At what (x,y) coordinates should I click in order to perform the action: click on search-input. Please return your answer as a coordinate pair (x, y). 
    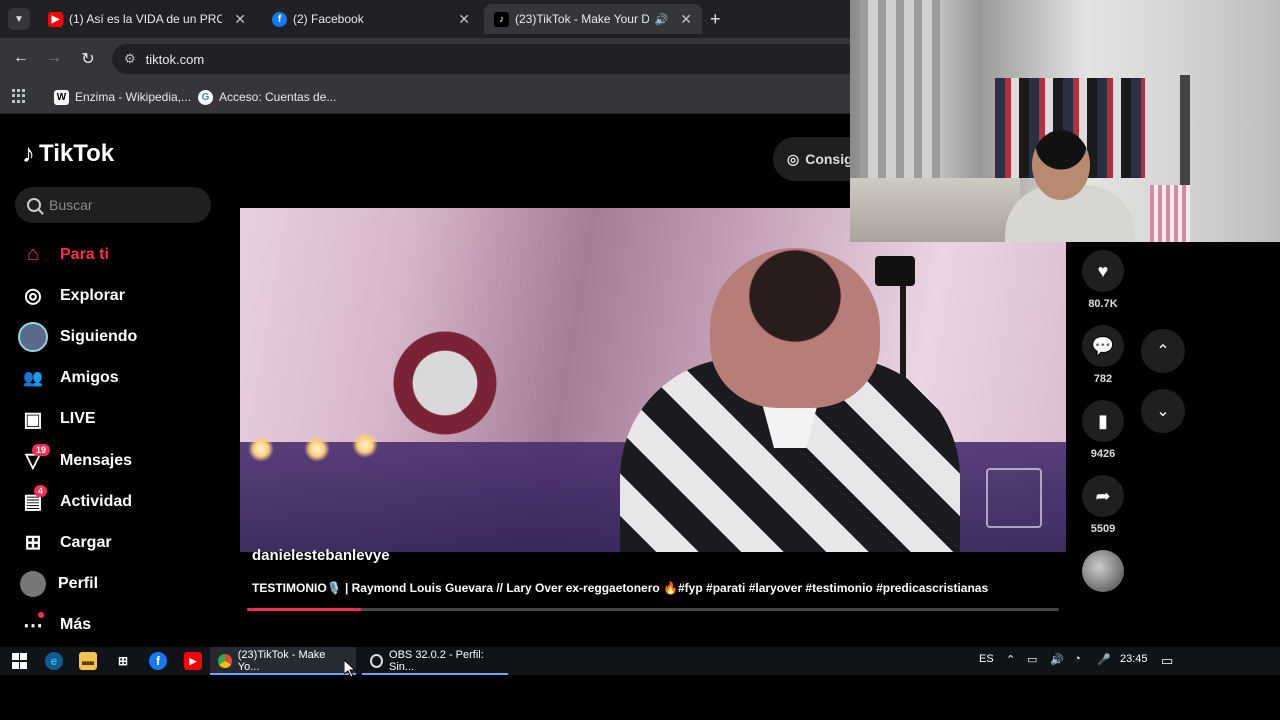
    Looking at the image, I should click on (124, 205).